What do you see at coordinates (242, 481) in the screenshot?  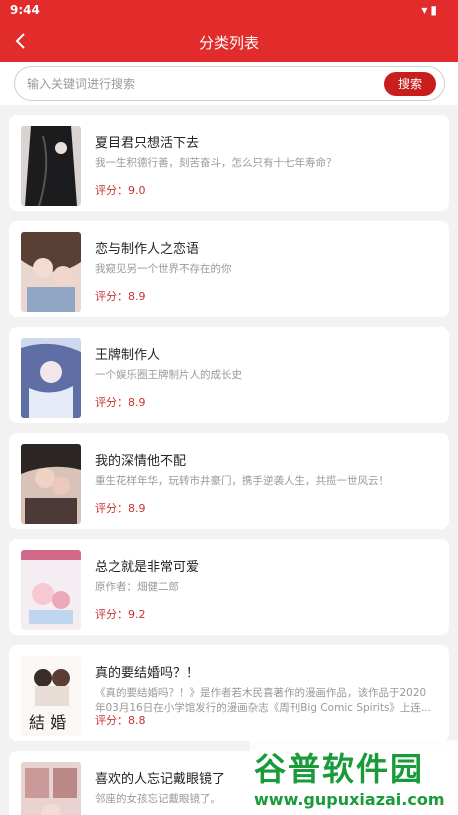 I see `item-desc: 重生花样年华，玩转市井豪门，携手逆袭人生，共揽一世风云！` at bounding box center [242, 481].